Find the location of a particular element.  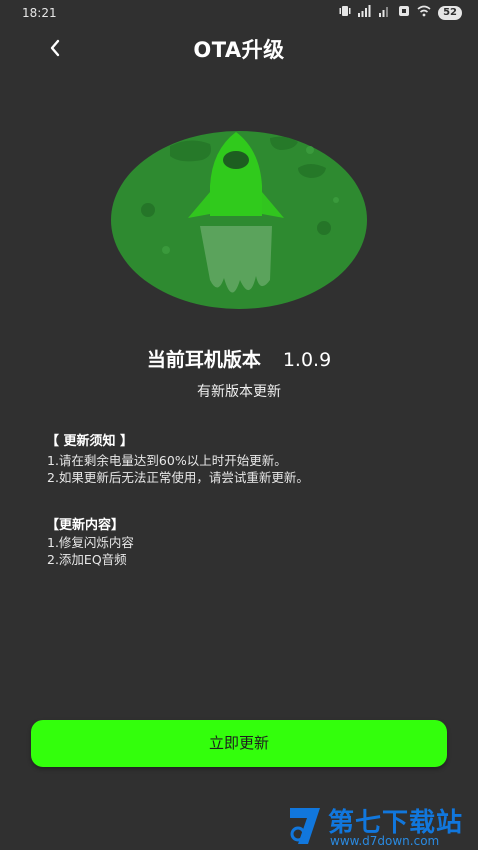

notice-title: 【 更新须知 】 is located at coordinates (90, 441).